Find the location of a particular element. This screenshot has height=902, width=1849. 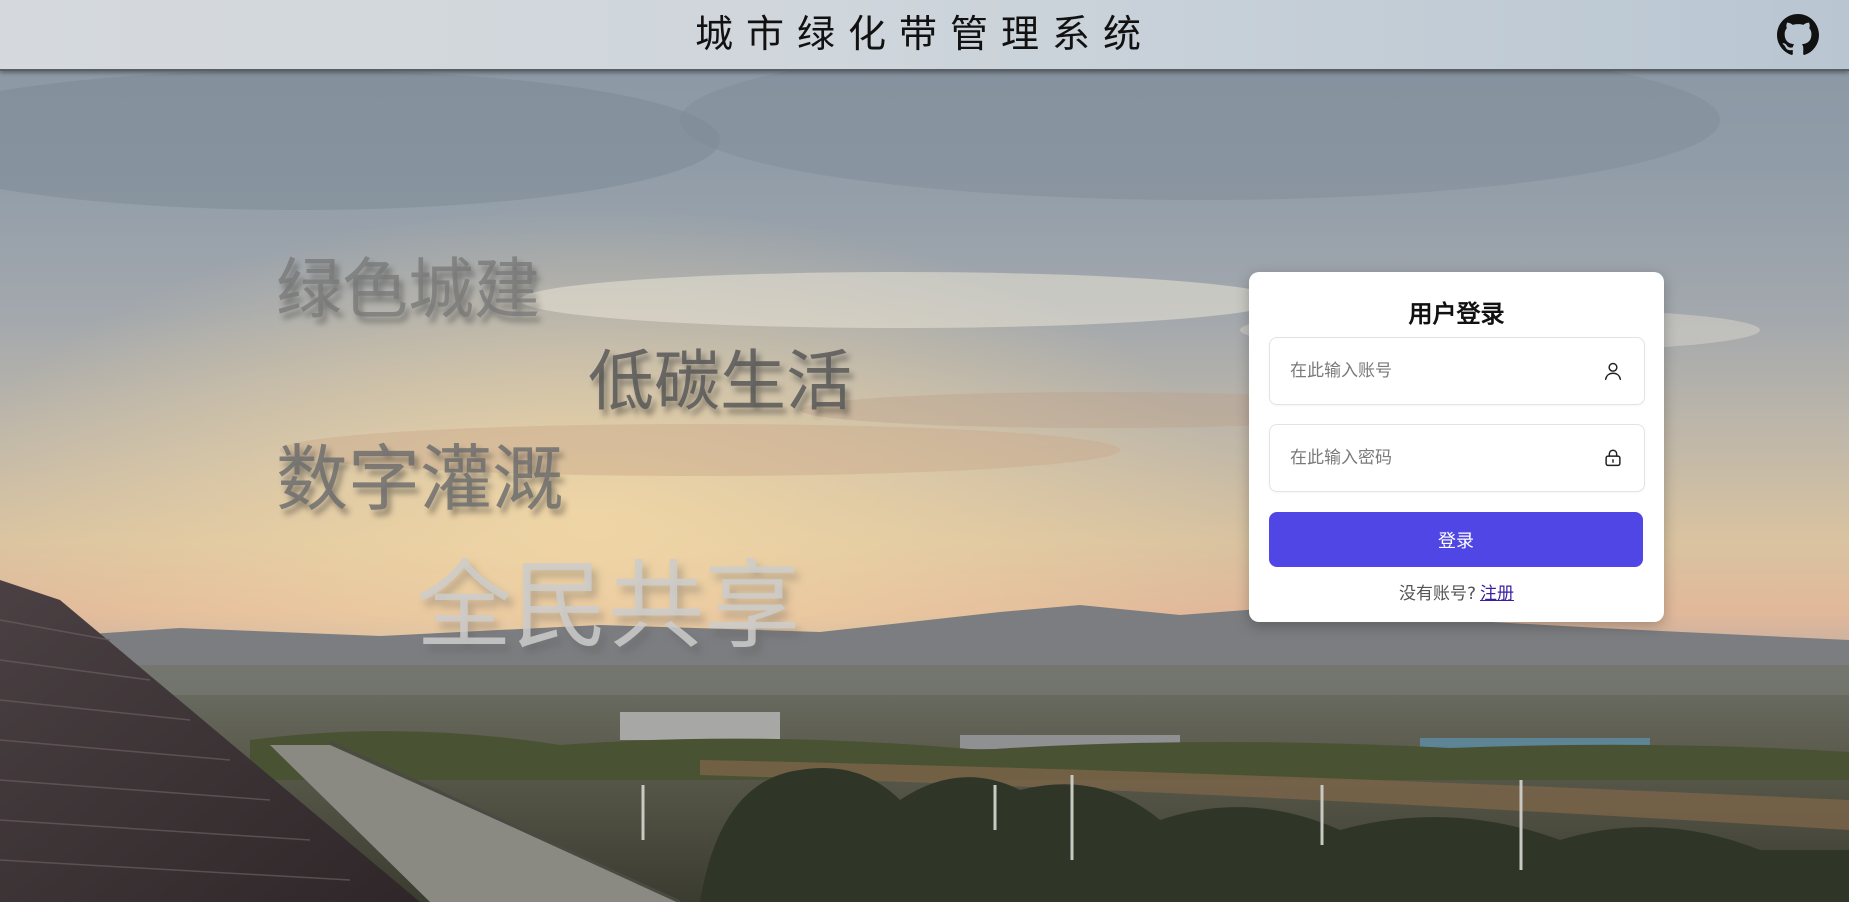

system-title: 城市绿化带管理系统 is located at coordinates (924, 34).